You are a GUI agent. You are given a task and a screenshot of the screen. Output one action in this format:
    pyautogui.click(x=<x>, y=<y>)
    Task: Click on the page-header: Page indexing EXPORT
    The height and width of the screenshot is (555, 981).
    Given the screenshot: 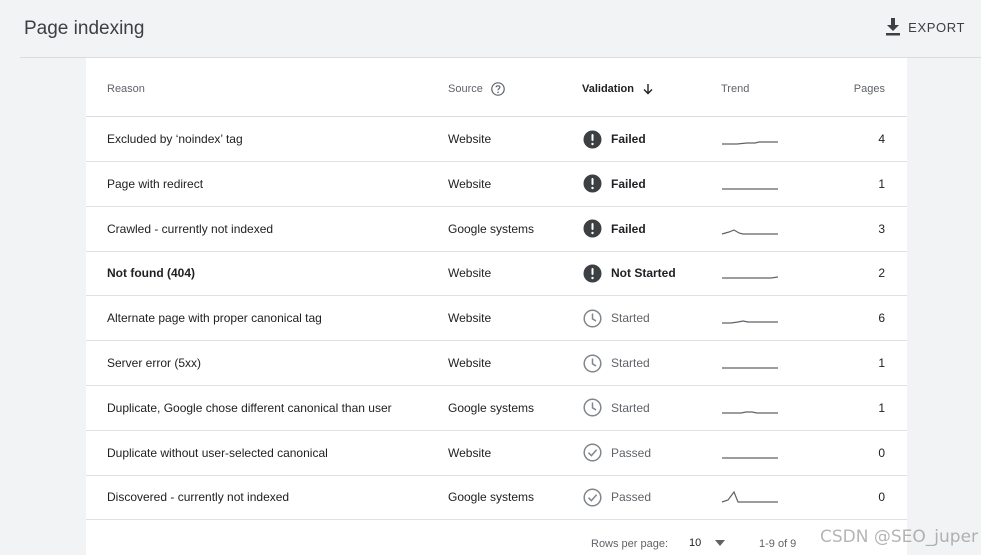 What is the action you would take?
    pyautogui.click(x=490, y=29)
    